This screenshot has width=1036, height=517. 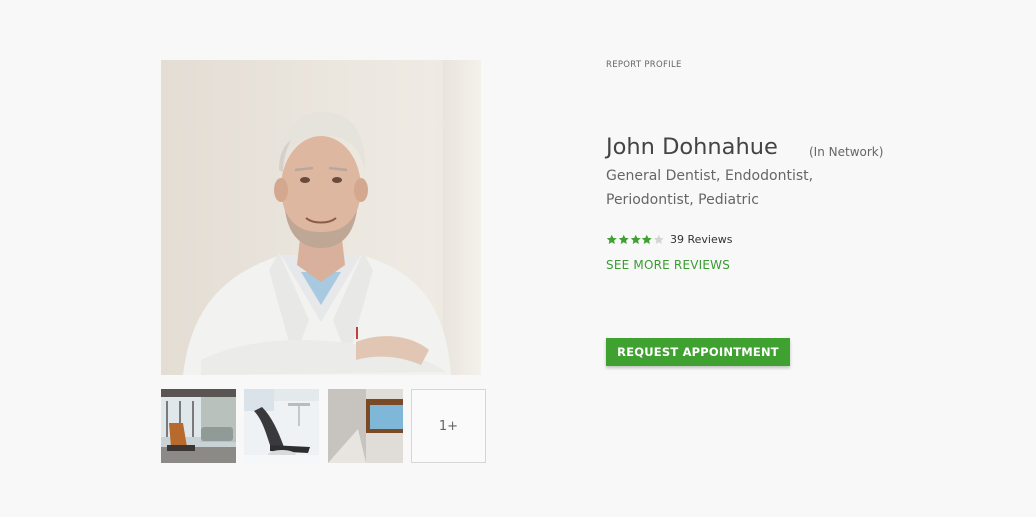 I want to click on report-profile-link: REPORT PROFILE, so click(x=644, y=65).